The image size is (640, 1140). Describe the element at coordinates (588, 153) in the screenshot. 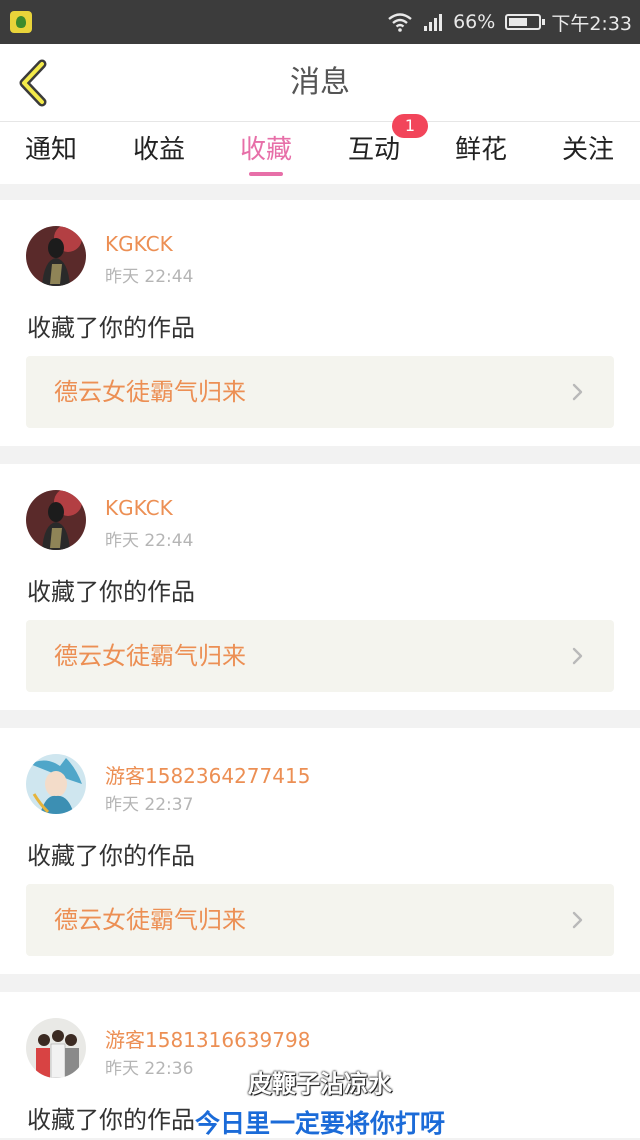

I see `tab-following: 关注` at that location.